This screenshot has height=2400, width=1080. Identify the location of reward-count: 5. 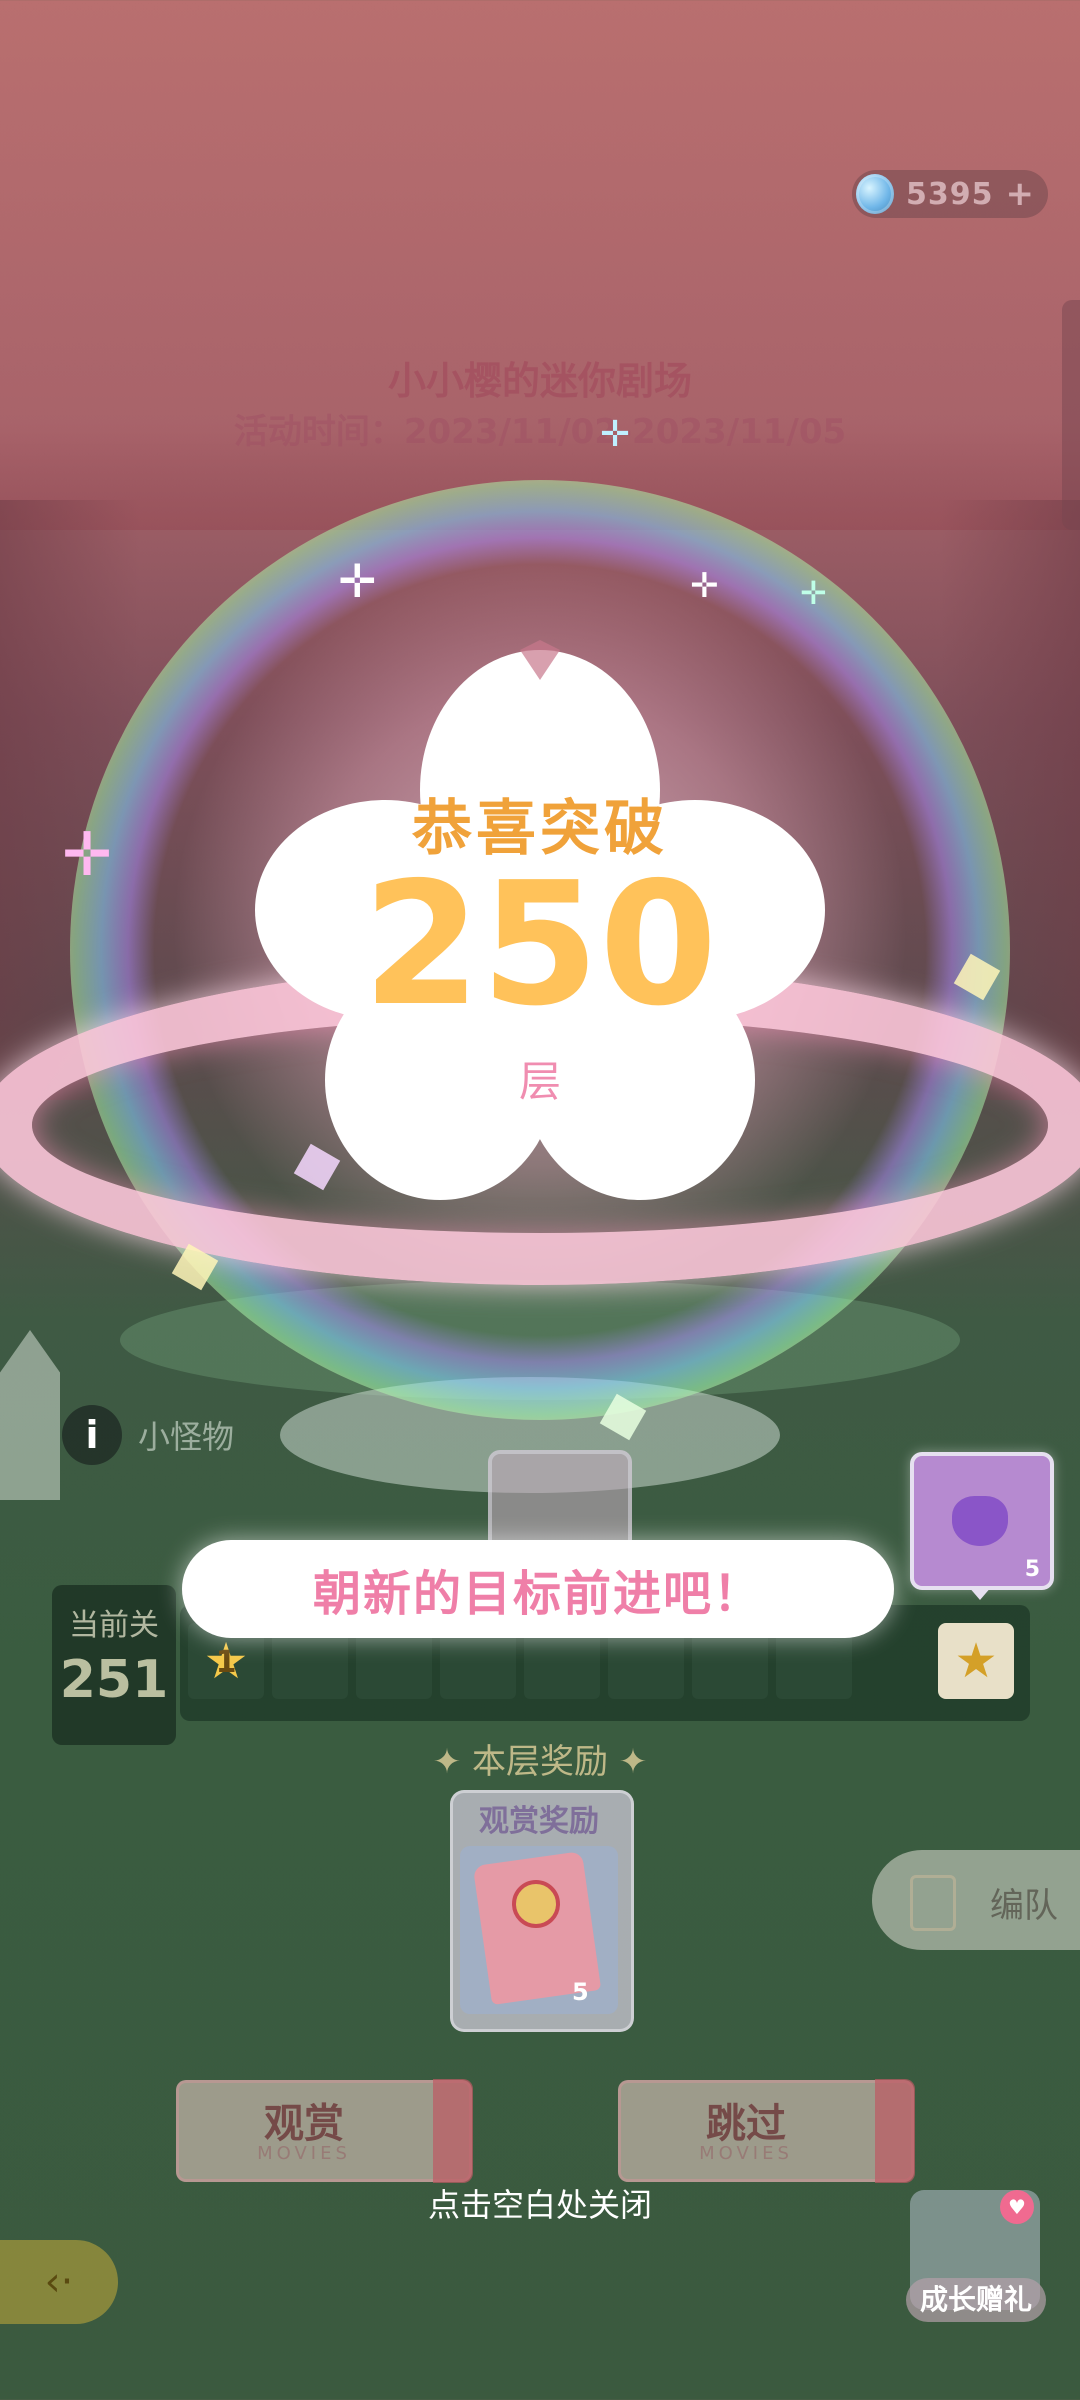
(580, 1992).